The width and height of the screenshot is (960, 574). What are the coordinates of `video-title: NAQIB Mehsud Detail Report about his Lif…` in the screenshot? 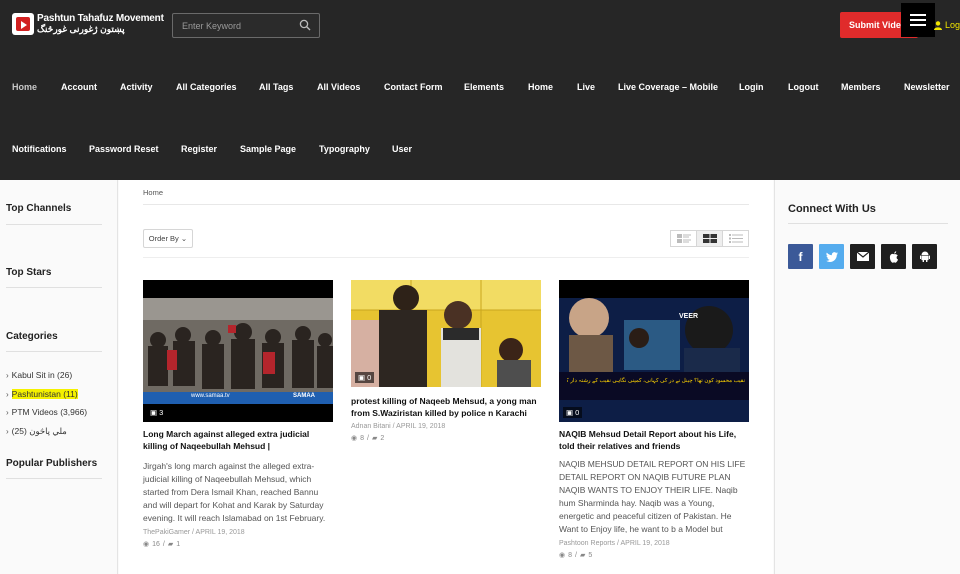 It's located at (654, 440).